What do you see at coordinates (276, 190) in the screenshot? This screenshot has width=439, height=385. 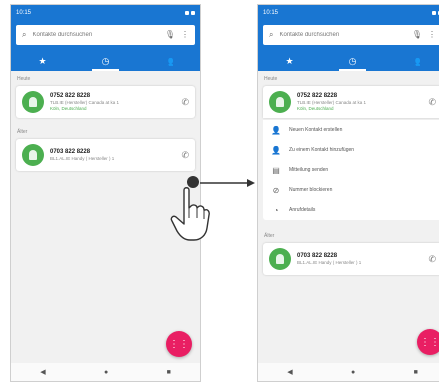 I see `block-icon: ⊘` at bounding box center [276, 190].